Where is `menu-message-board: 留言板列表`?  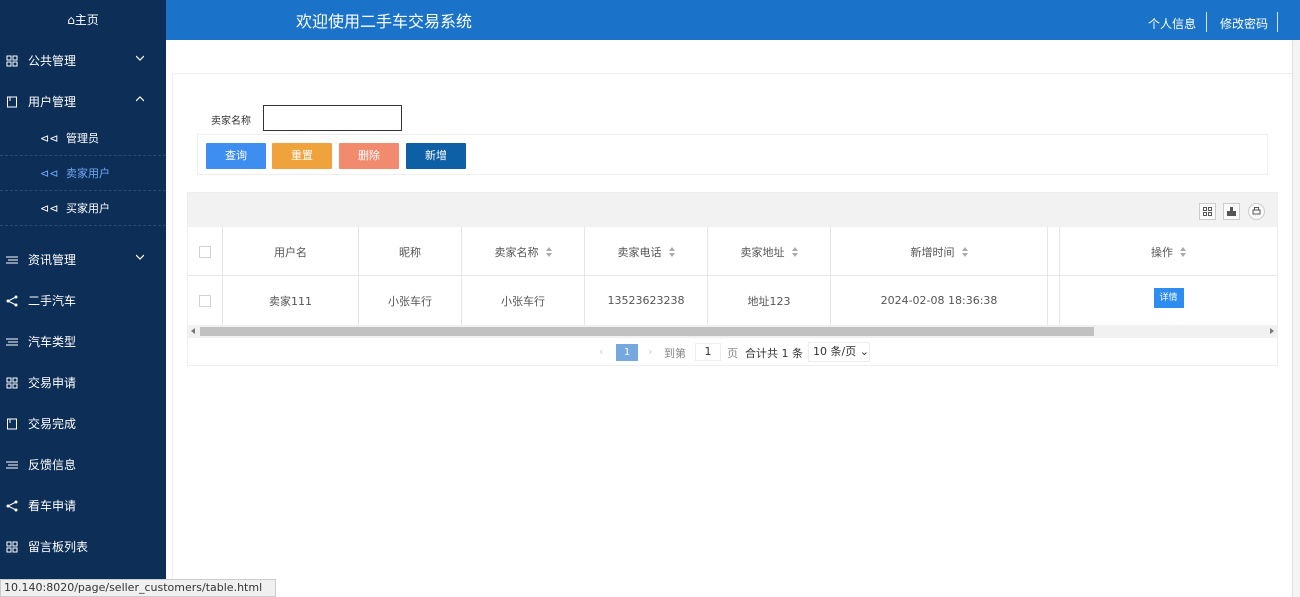
menu-message-board: 留言板列表 is located at coordinates (83, 546).